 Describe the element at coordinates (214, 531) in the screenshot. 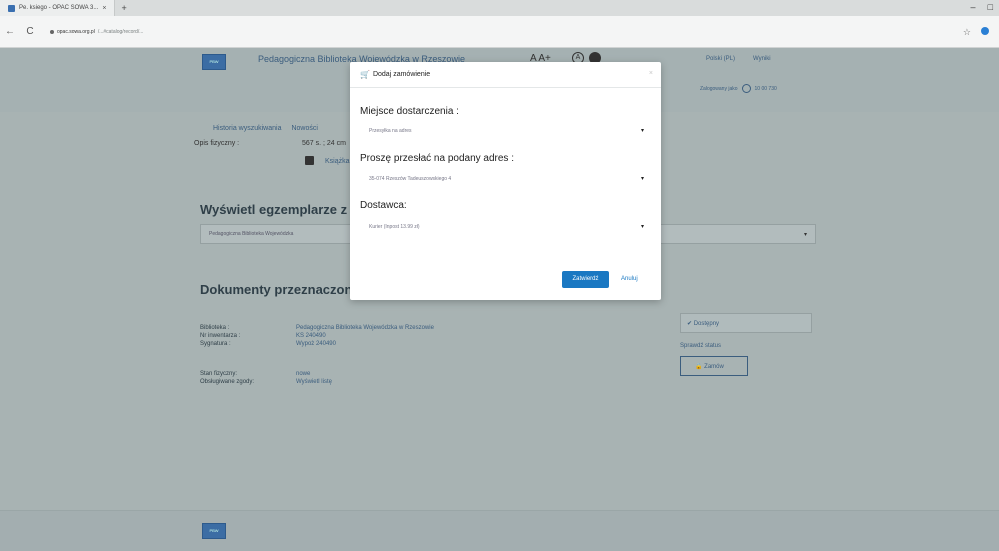

I see `footer-logo: PBW` at that location.